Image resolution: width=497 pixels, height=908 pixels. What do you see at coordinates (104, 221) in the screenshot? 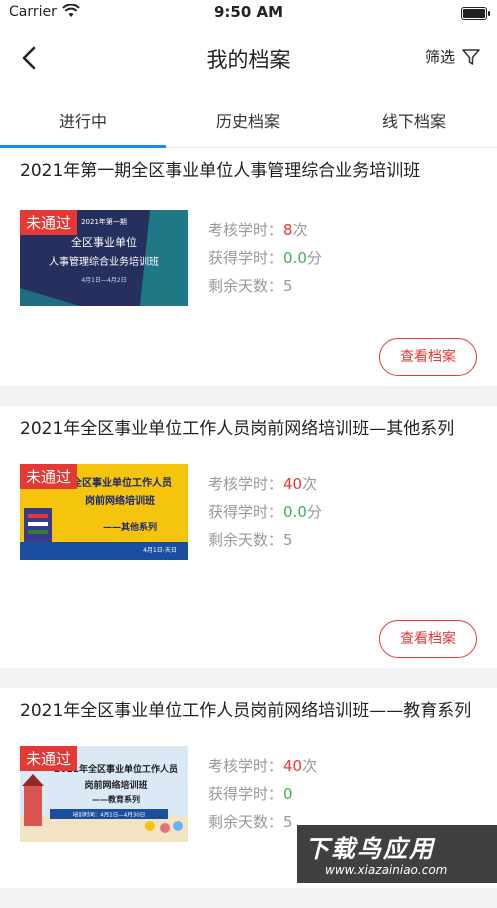
I see `thumb-line-1: 2021年第一期` at bounding box center [104, 221].